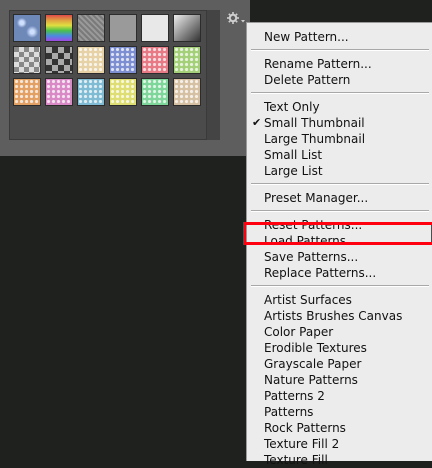  I want to click on menu-item-artists-brushes-canvas: Artists Brushes Canvas, so click(333, 316).